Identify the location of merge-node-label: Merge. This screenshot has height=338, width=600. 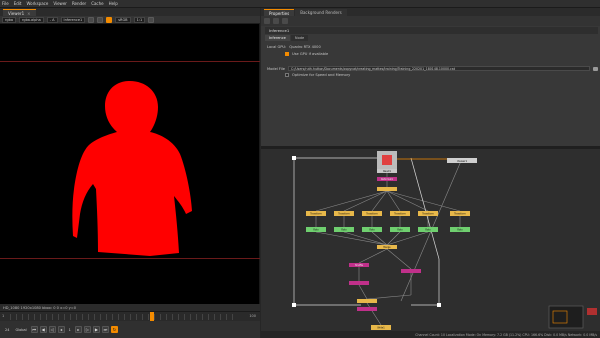
(387, 247).